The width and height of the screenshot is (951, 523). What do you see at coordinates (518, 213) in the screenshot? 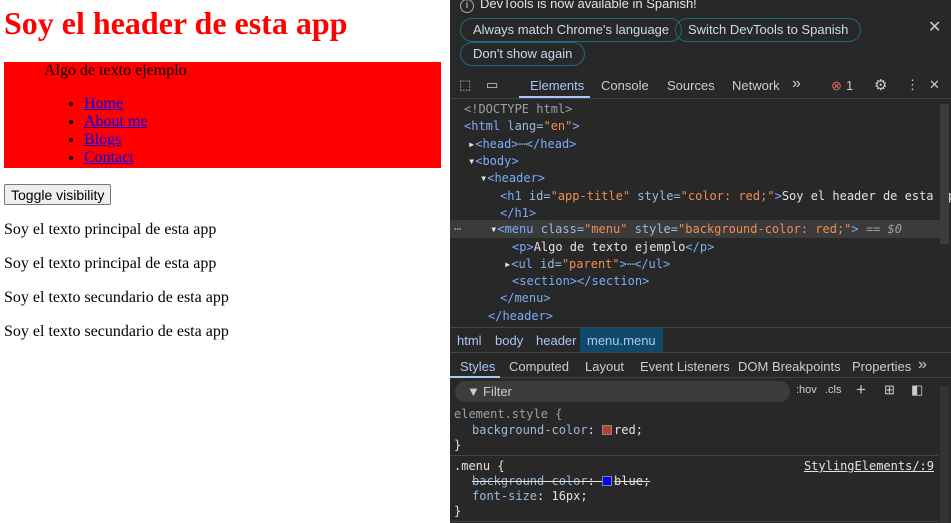
I see `dom-node-h1-close: </h1>` at bounding box center [518, 213].